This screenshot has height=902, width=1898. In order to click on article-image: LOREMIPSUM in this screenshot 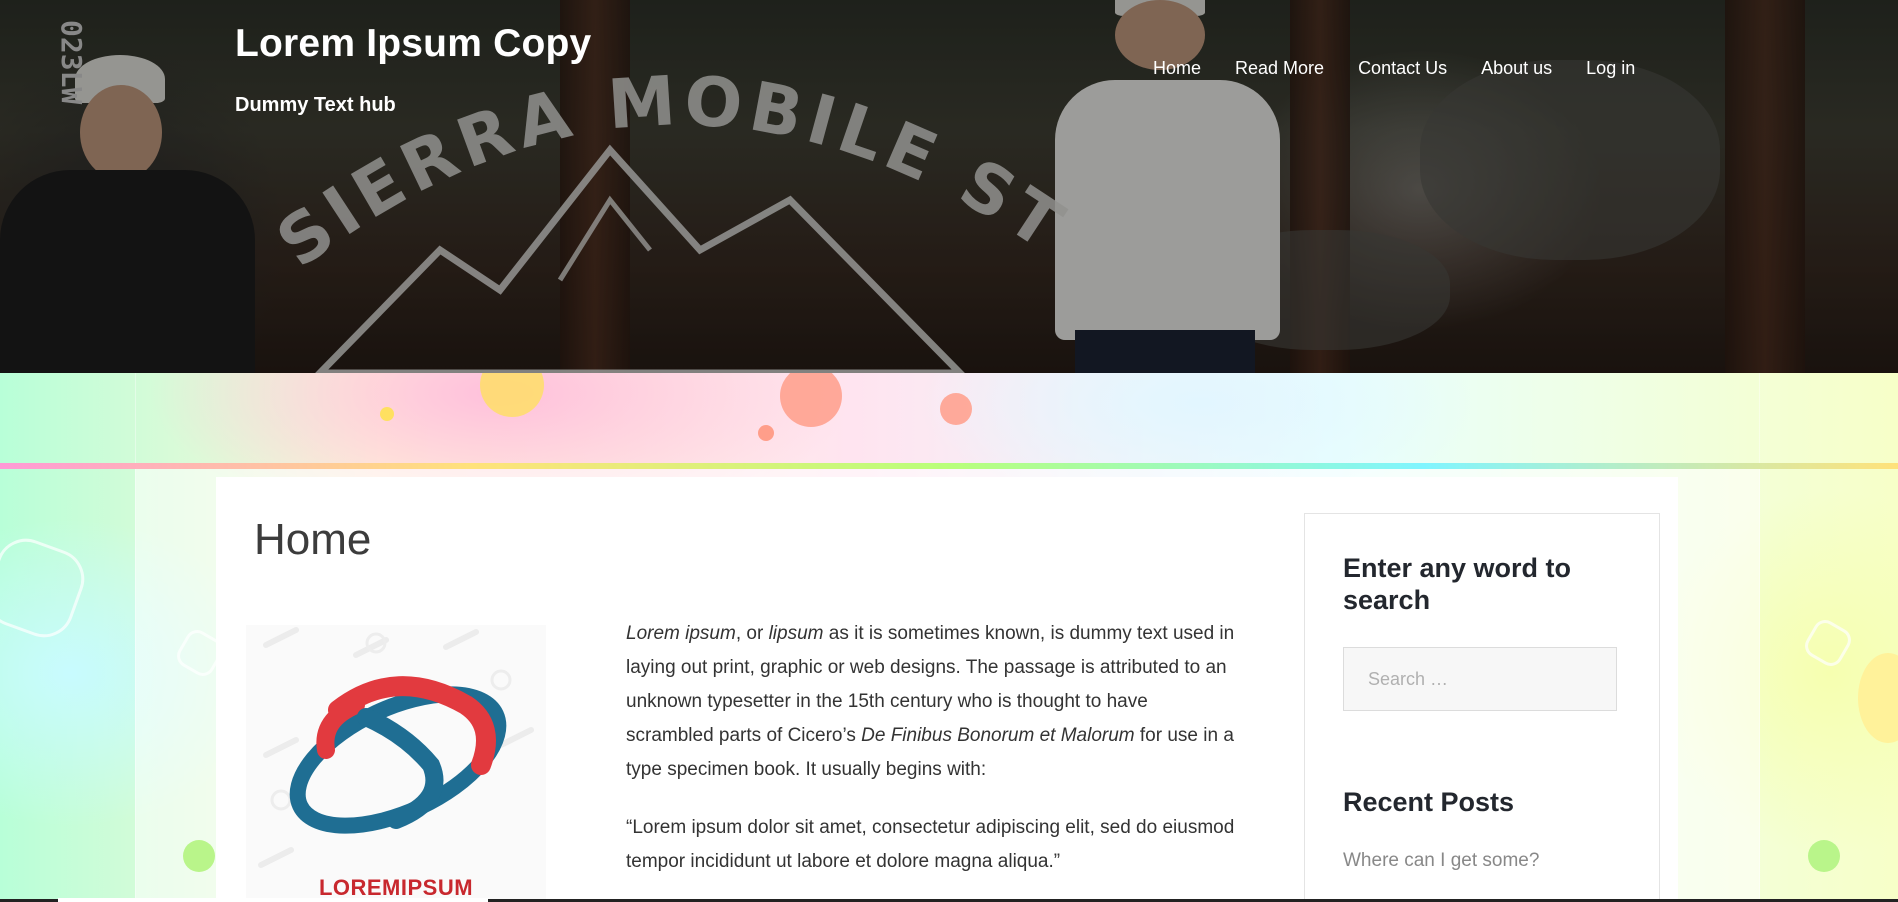, I will do `click(396, 763)`.